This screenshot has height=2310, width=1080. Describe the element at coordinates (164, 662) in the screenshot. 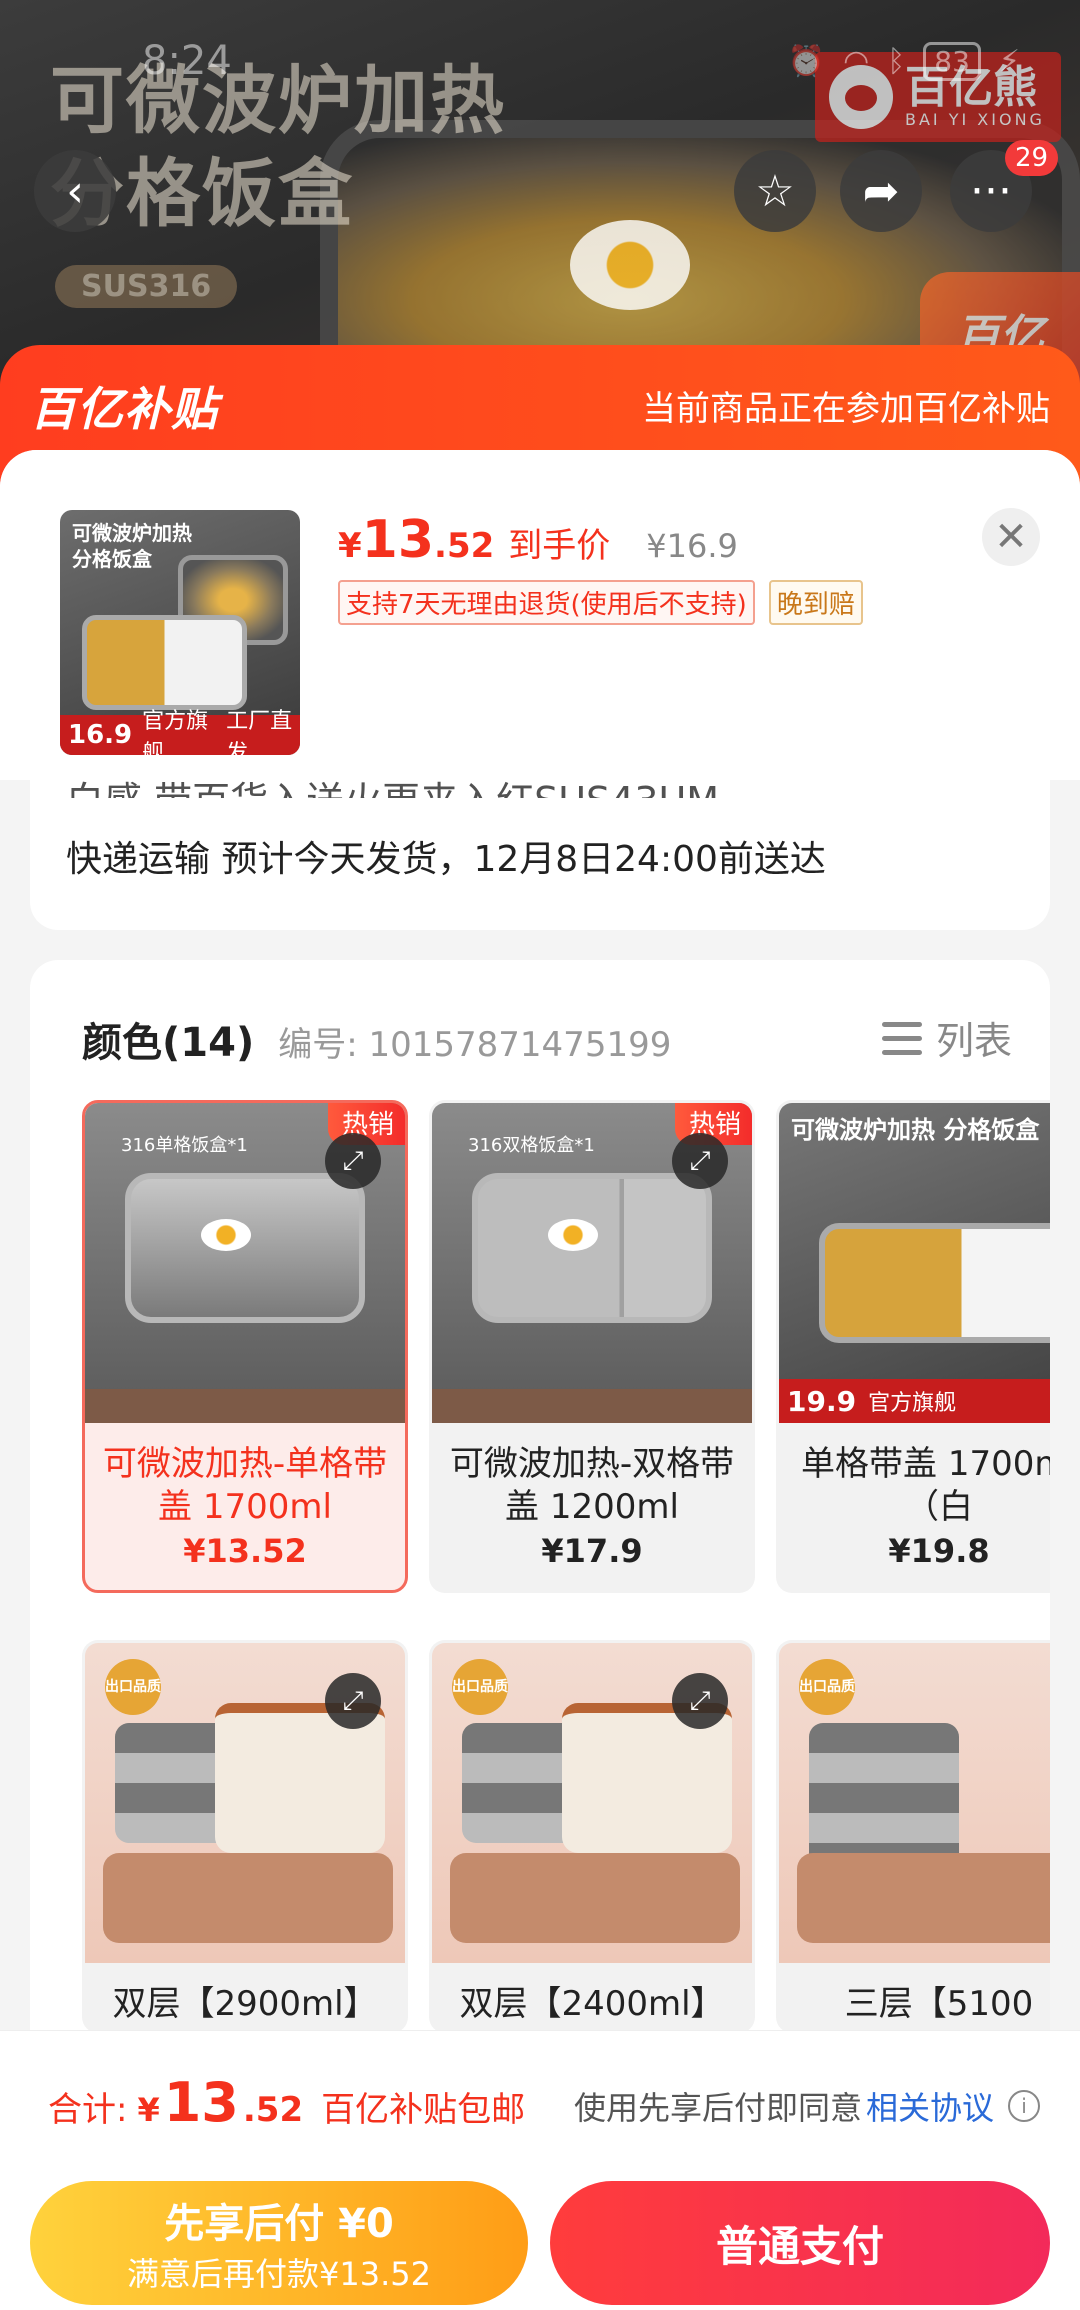

I see `thumb-meal-image` at that location.